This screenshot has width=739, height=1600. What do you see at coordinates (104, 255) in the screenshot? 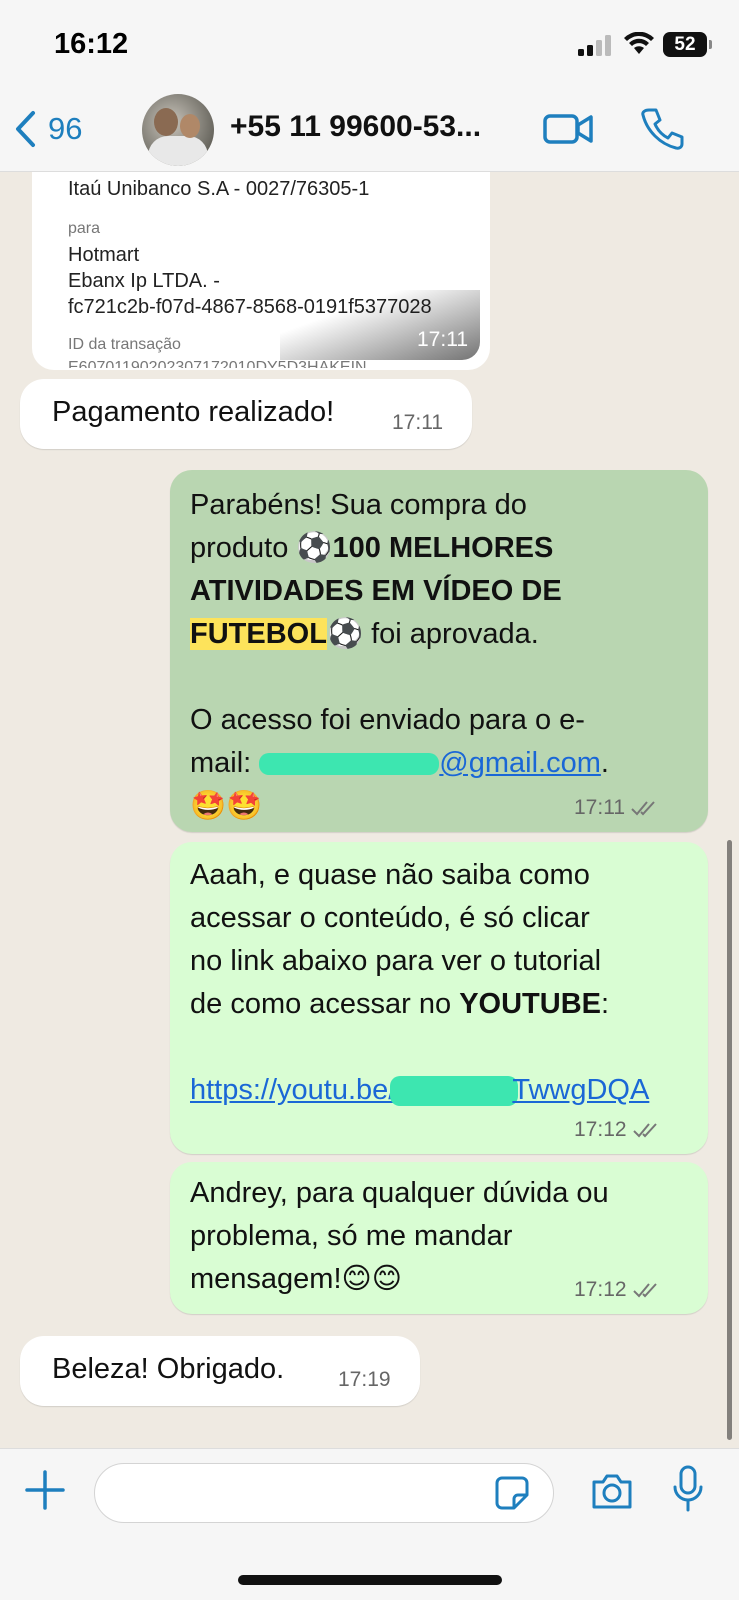
I see `receipt-recipient: Hotmart` at bounding box center [104, 255].